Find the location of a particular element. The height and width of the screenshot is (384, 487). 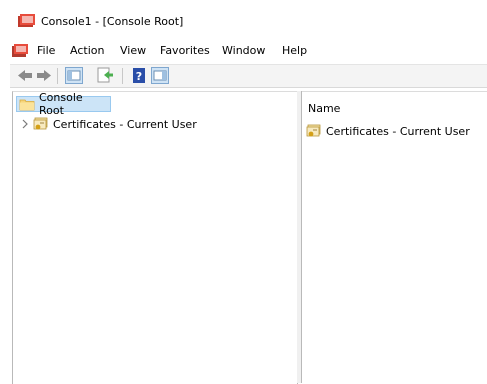

show-hide-tree-icon is located at coordinates (74, 75).